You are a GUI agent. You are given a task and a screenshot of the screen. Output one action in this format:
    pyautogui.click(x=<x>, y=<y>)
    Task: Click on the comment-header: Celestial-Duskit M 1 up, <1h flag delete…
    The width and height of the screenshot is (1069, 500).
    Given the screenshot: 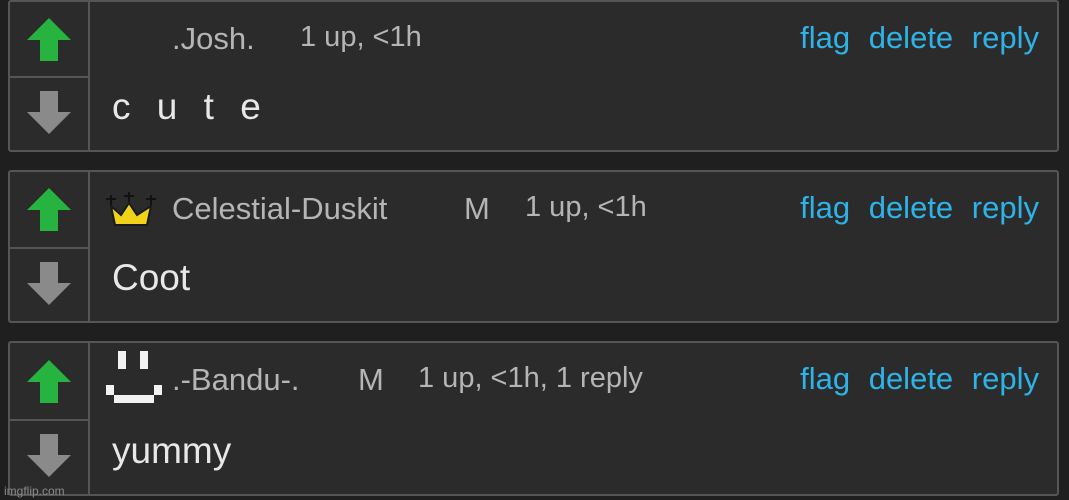 What is the action you would take?
    pyautogui.click(x=572, y=208)
    